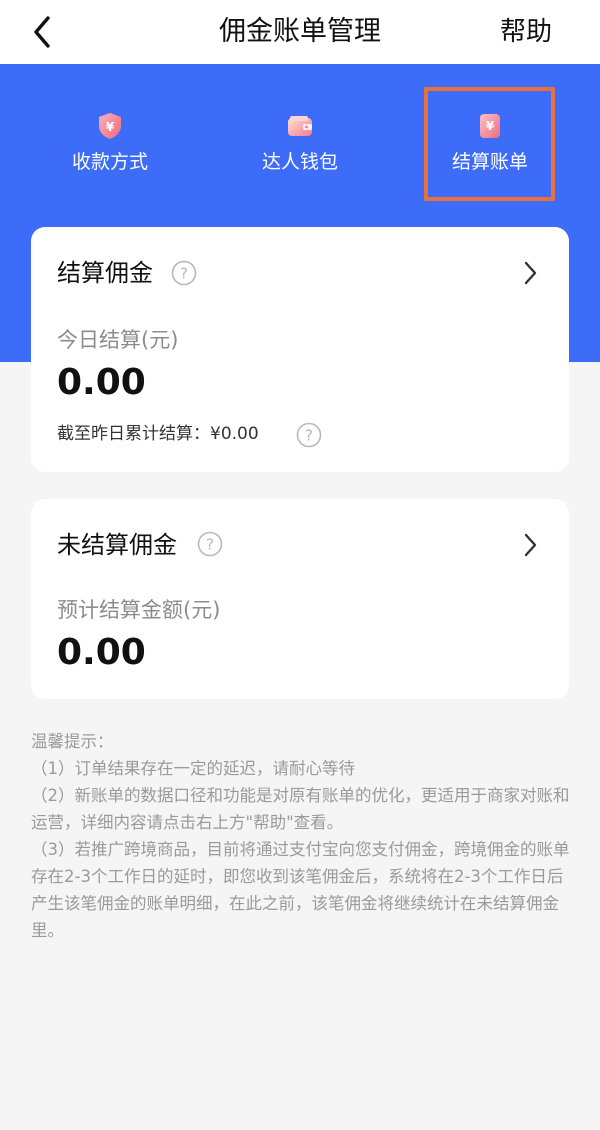 This screenshot has height=1130, width=600. Describe the element at coordinates (526, 32) in the screenshot. I see `help-button: 帮助` at that location.